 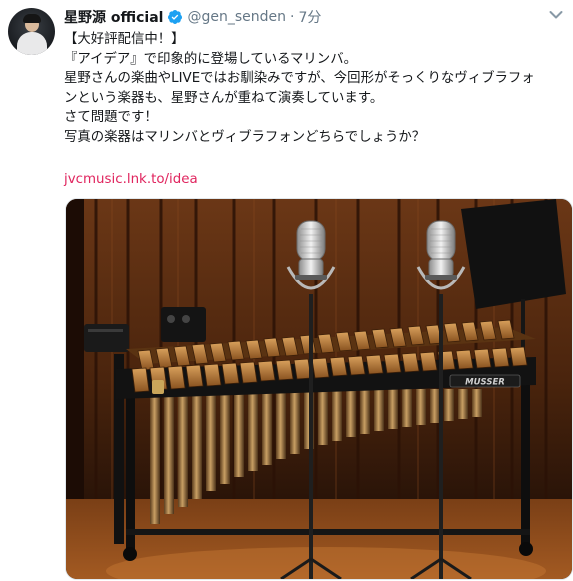 I want to click on tweet-text-line: ンという楽器も、星野さんが重ねて演奏しています。, so click(x=224, y=98).